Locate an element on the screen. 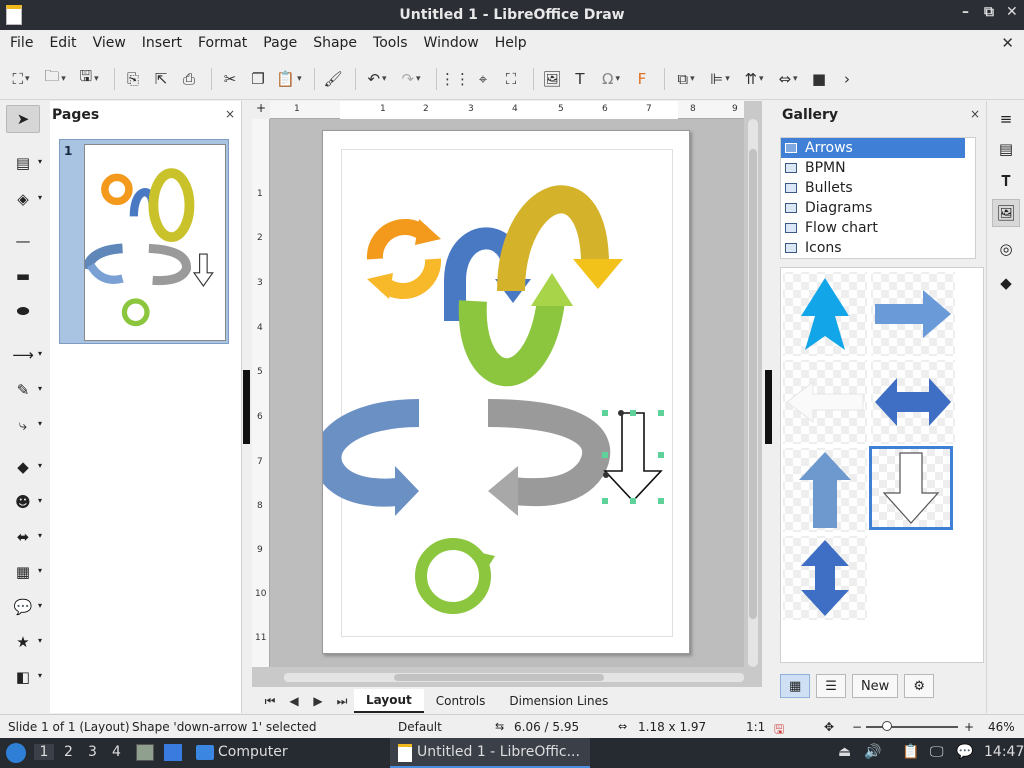 This screenshot has height=768, width=1024. computer-task: Computer is located at coordinates (253, 752).